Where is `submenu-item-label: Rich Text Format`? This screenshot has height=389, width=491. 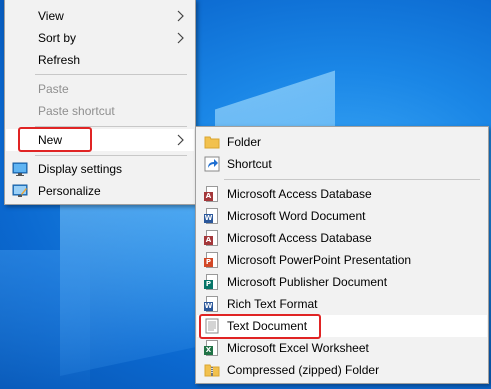
submenu-item-label: Rich Text Format is located at coordinates (272, 304).